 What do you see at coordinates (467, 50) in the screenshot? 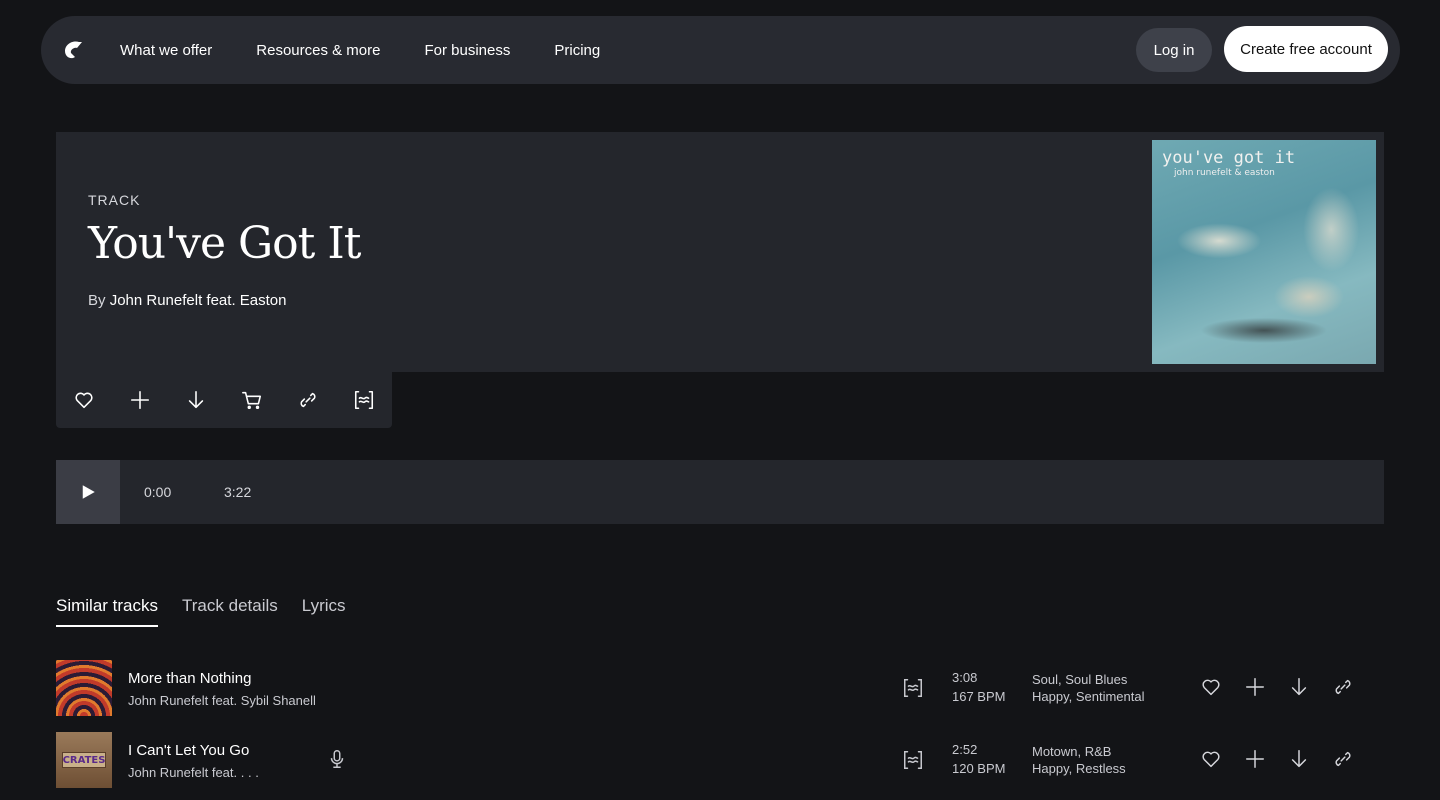
I see `nav-for-business: For business` at bounding box center [467, 50].